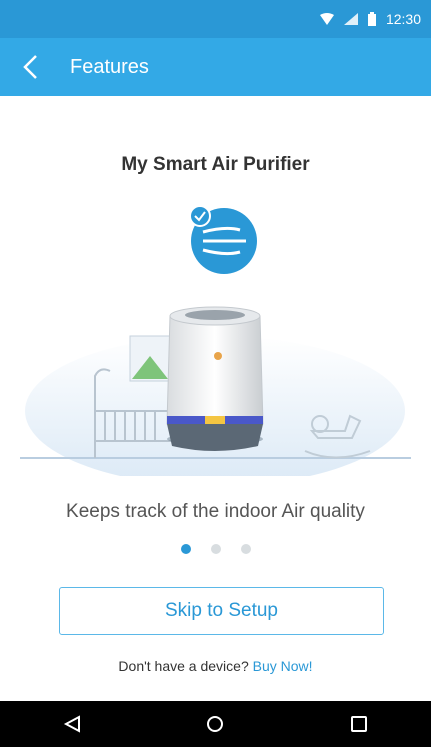 The width and height of the screenshot is (431, 747). I want to click on no-device-text: Don't have a device?, so click(183, 666).